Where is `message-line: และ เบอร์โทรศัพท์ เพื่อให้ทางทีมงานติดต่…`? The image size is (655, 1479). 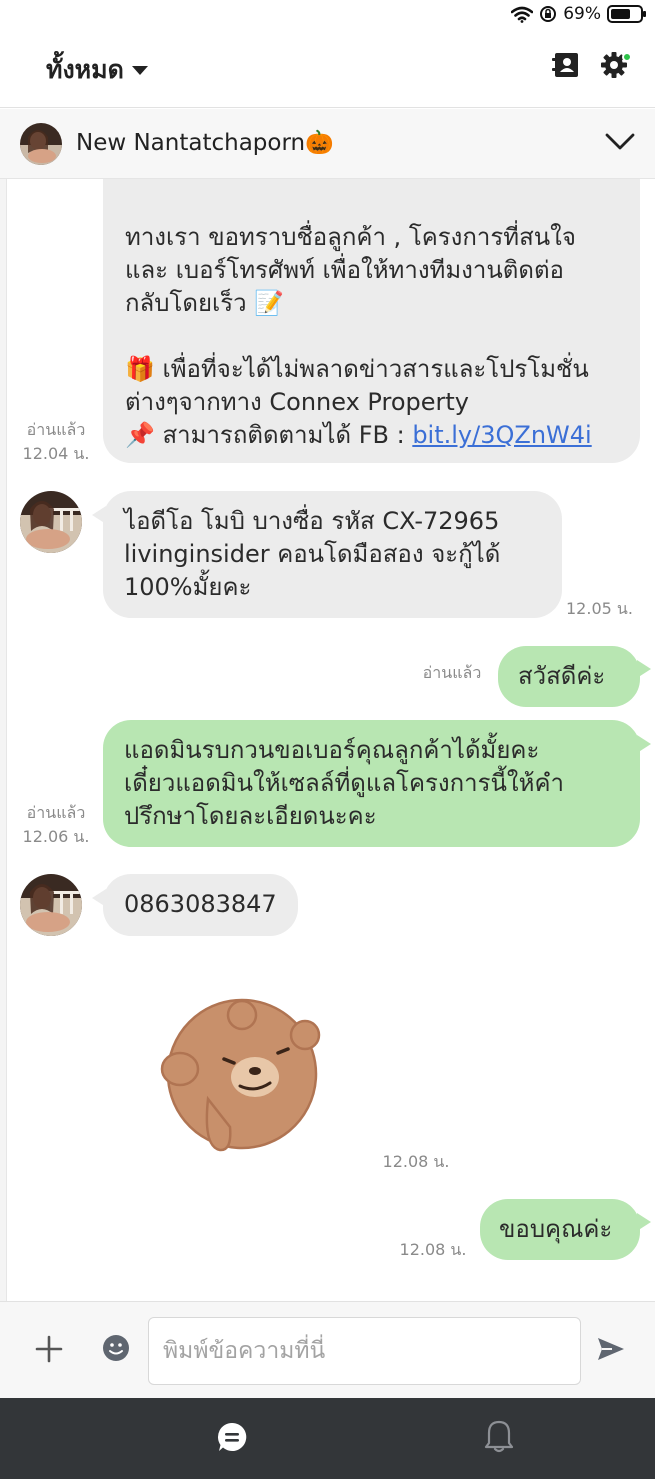 message-line: และ เบอร์โทรศัพท์ เพื่อให้ทางทีมงานติดต่… is located at coordinates (344, 270).